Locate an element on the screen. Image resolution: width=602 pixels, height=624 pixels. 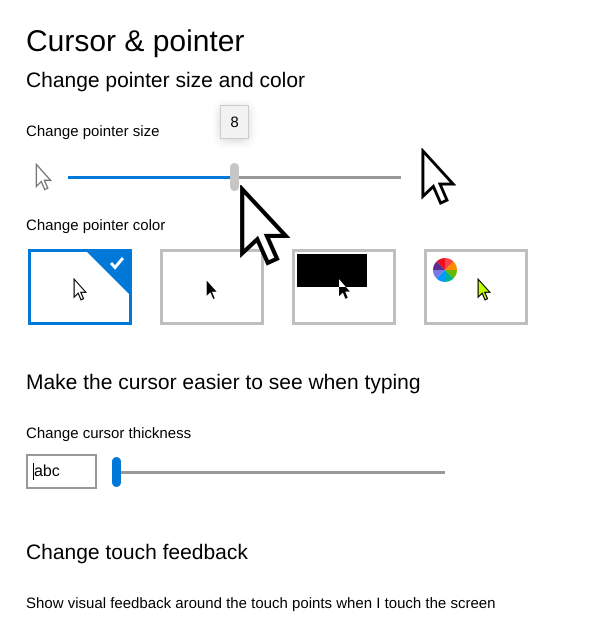
small-pointer-icon is located at coordinates (43, 177).